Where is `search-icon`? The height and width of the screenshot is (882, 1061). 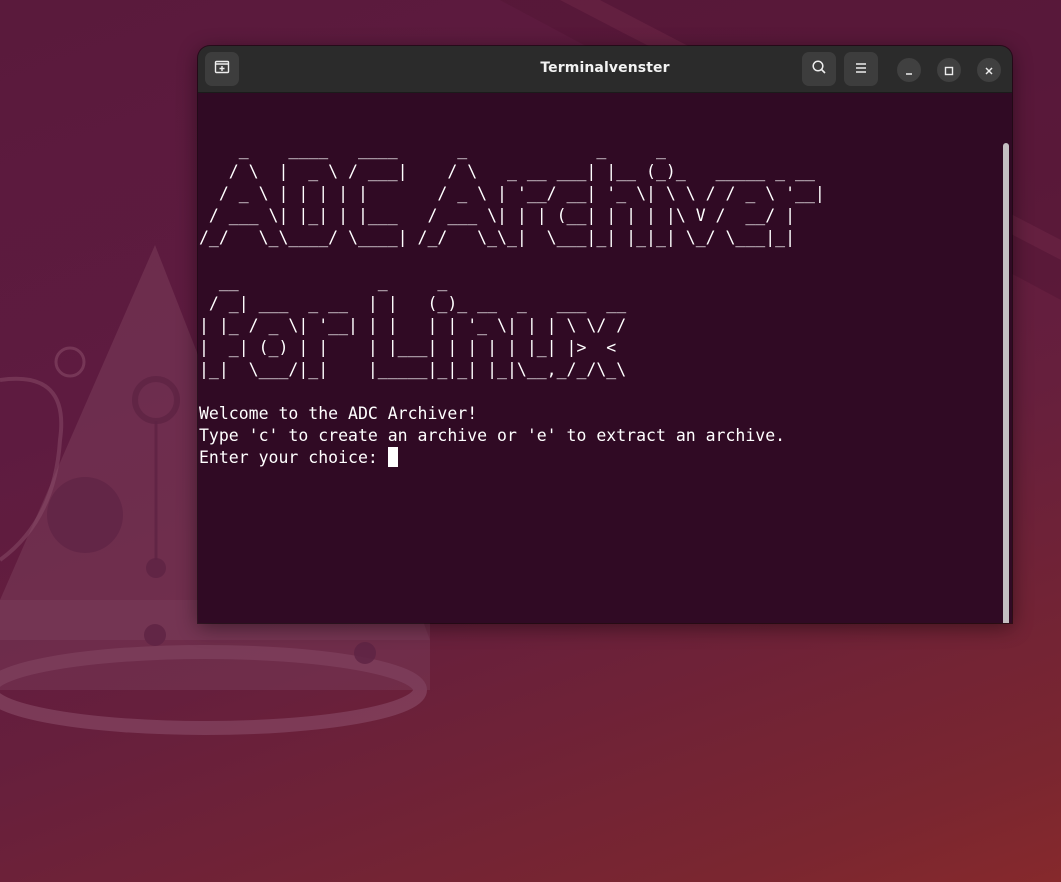 search-icon is located at coordinates (819, 69).